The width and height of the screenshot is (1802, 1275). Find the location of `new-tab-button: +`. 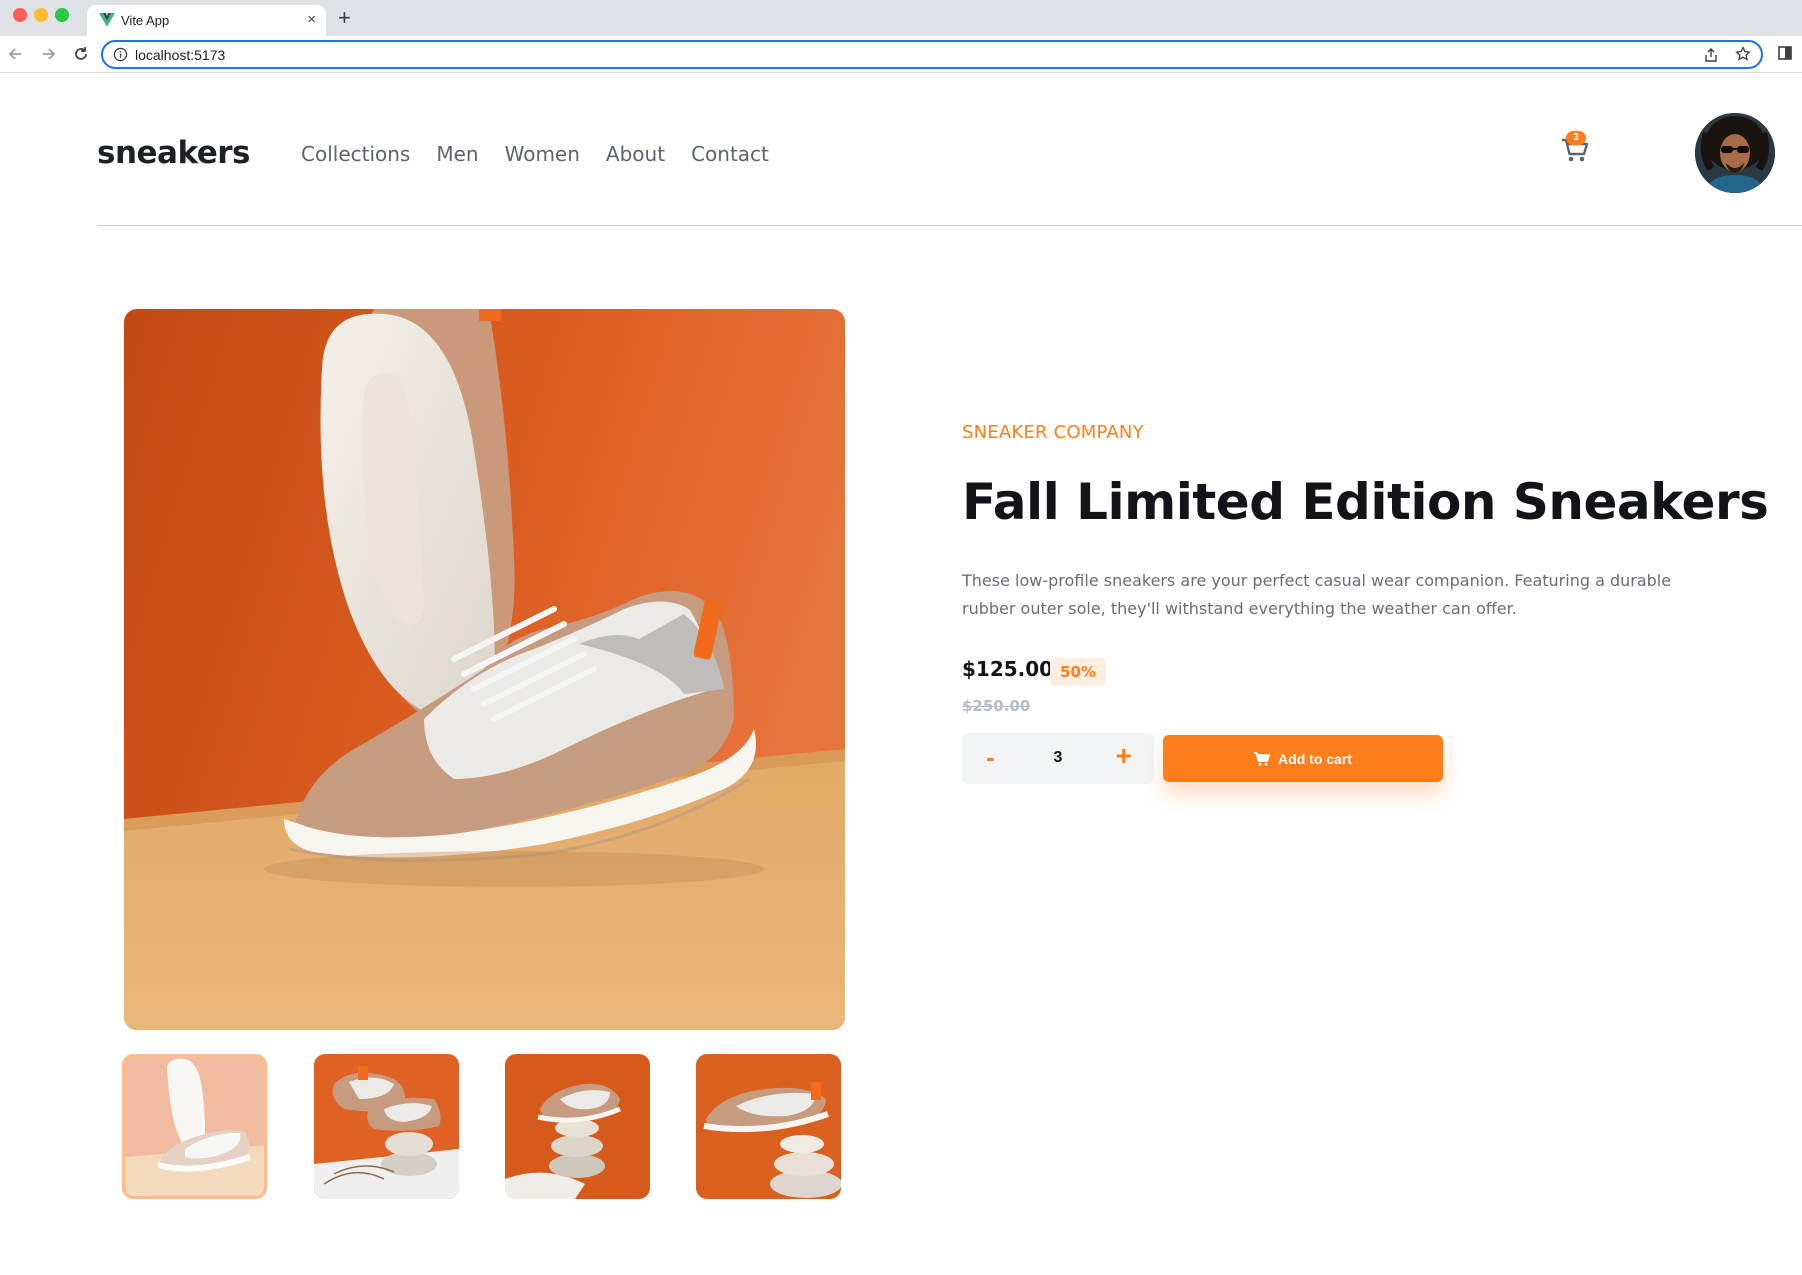

new-tab-button: + is located at coordinates (344, 18).